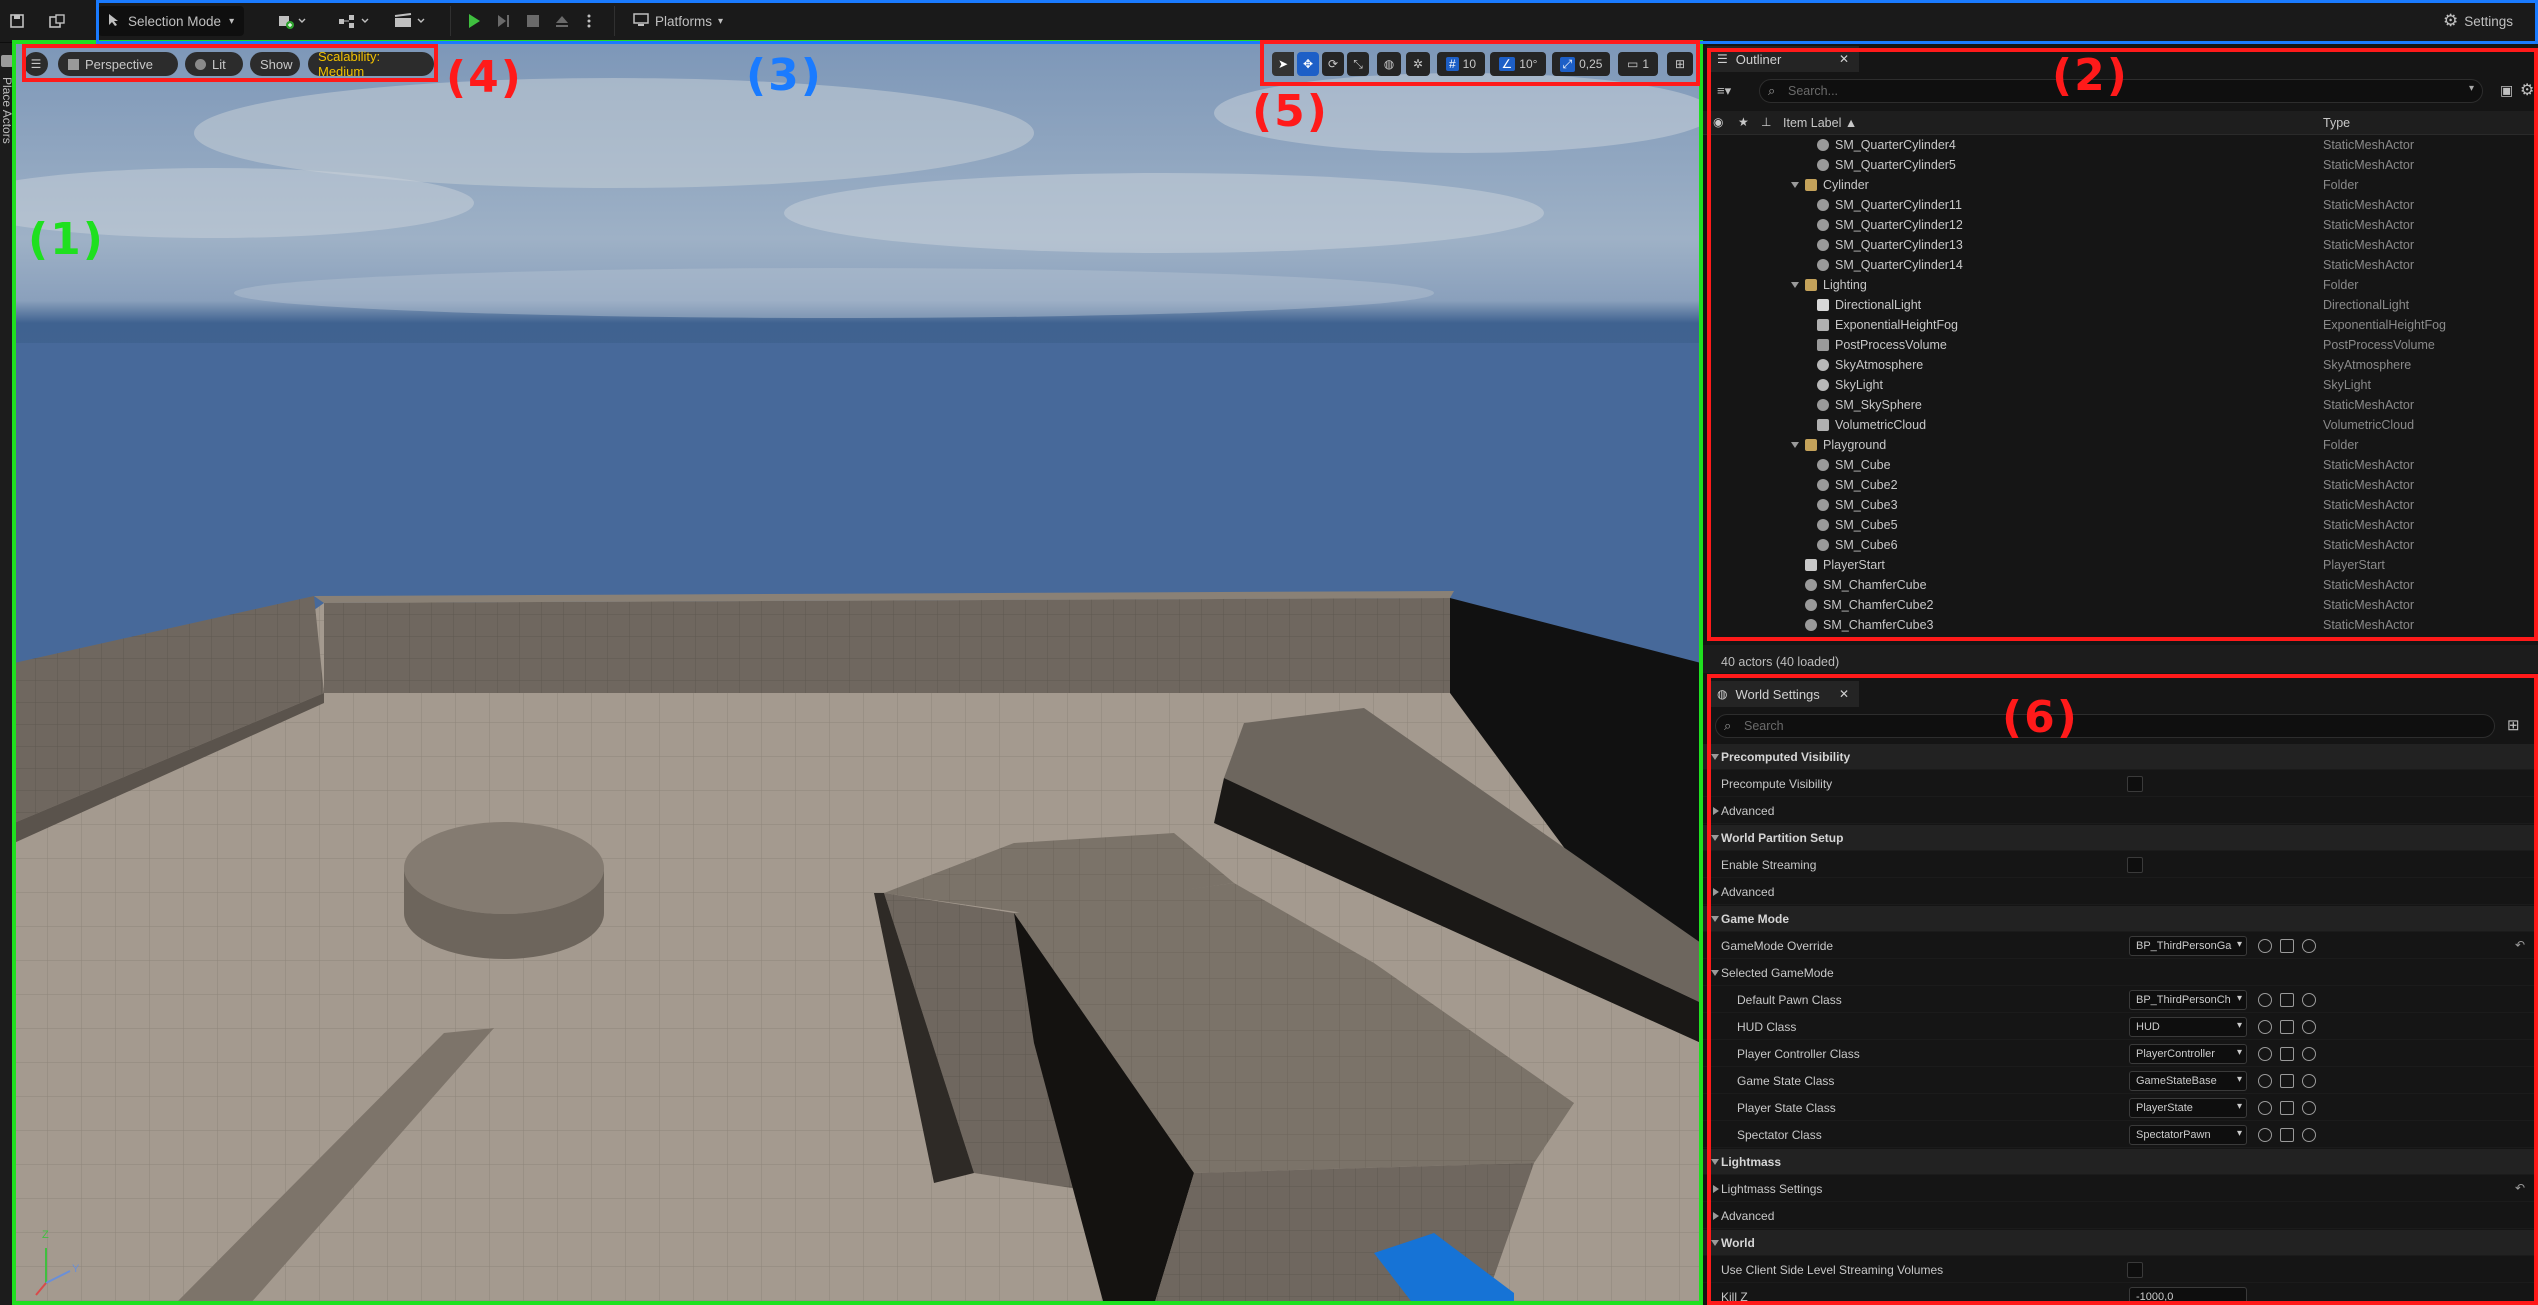  Describe the element at coordinates (2120, 659) in the screenshot. I see `outliner-status: 40 actors (40 loaded)` at that location.